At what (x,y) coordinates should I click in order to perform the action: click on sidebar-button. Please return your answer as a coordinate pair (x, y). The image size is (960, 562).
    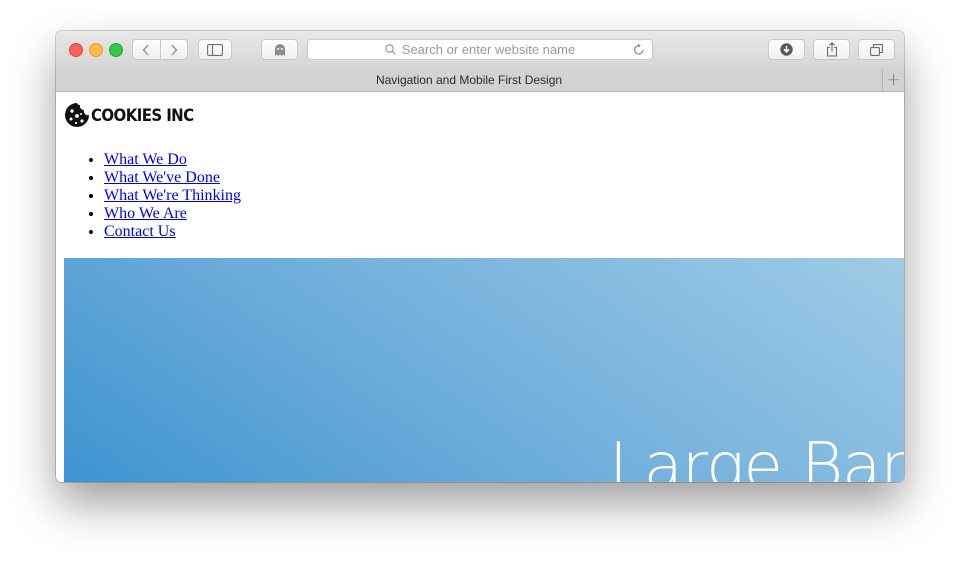
    Looking at the image, I should click on (215, 49).